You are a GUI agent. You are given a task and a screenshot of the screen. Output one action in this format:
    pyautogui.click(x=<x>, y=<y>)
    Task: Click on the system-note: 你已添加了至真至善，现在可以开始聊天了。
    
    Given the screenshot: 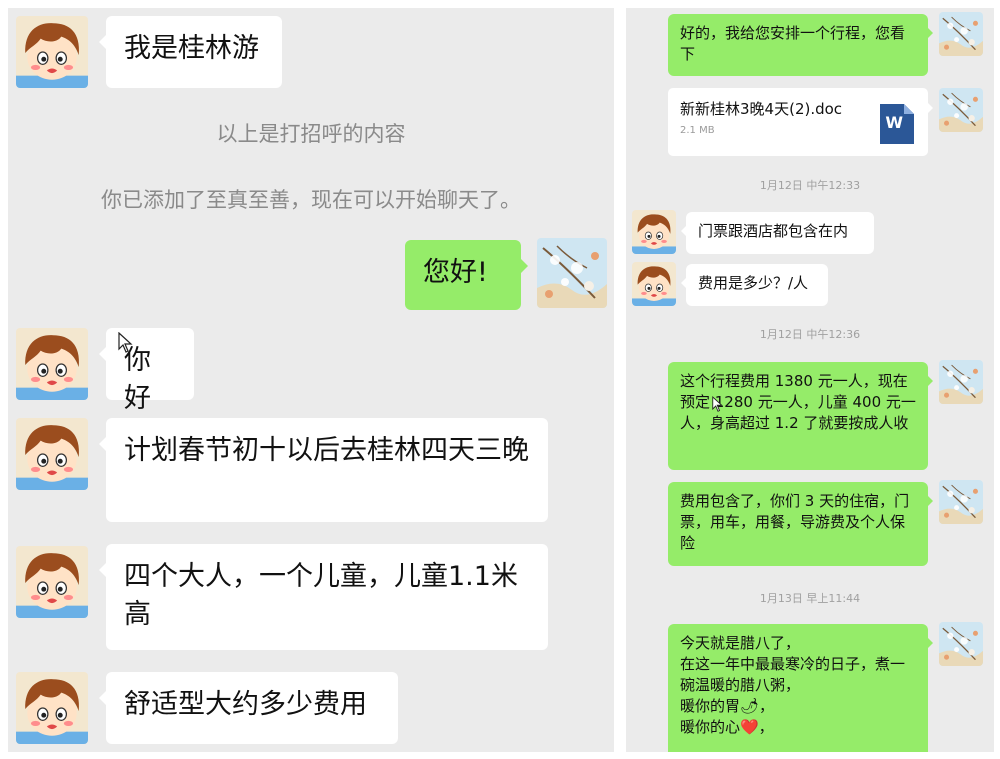 What is the action you would take?
    pyautogui.click(x=311, y=200)
    